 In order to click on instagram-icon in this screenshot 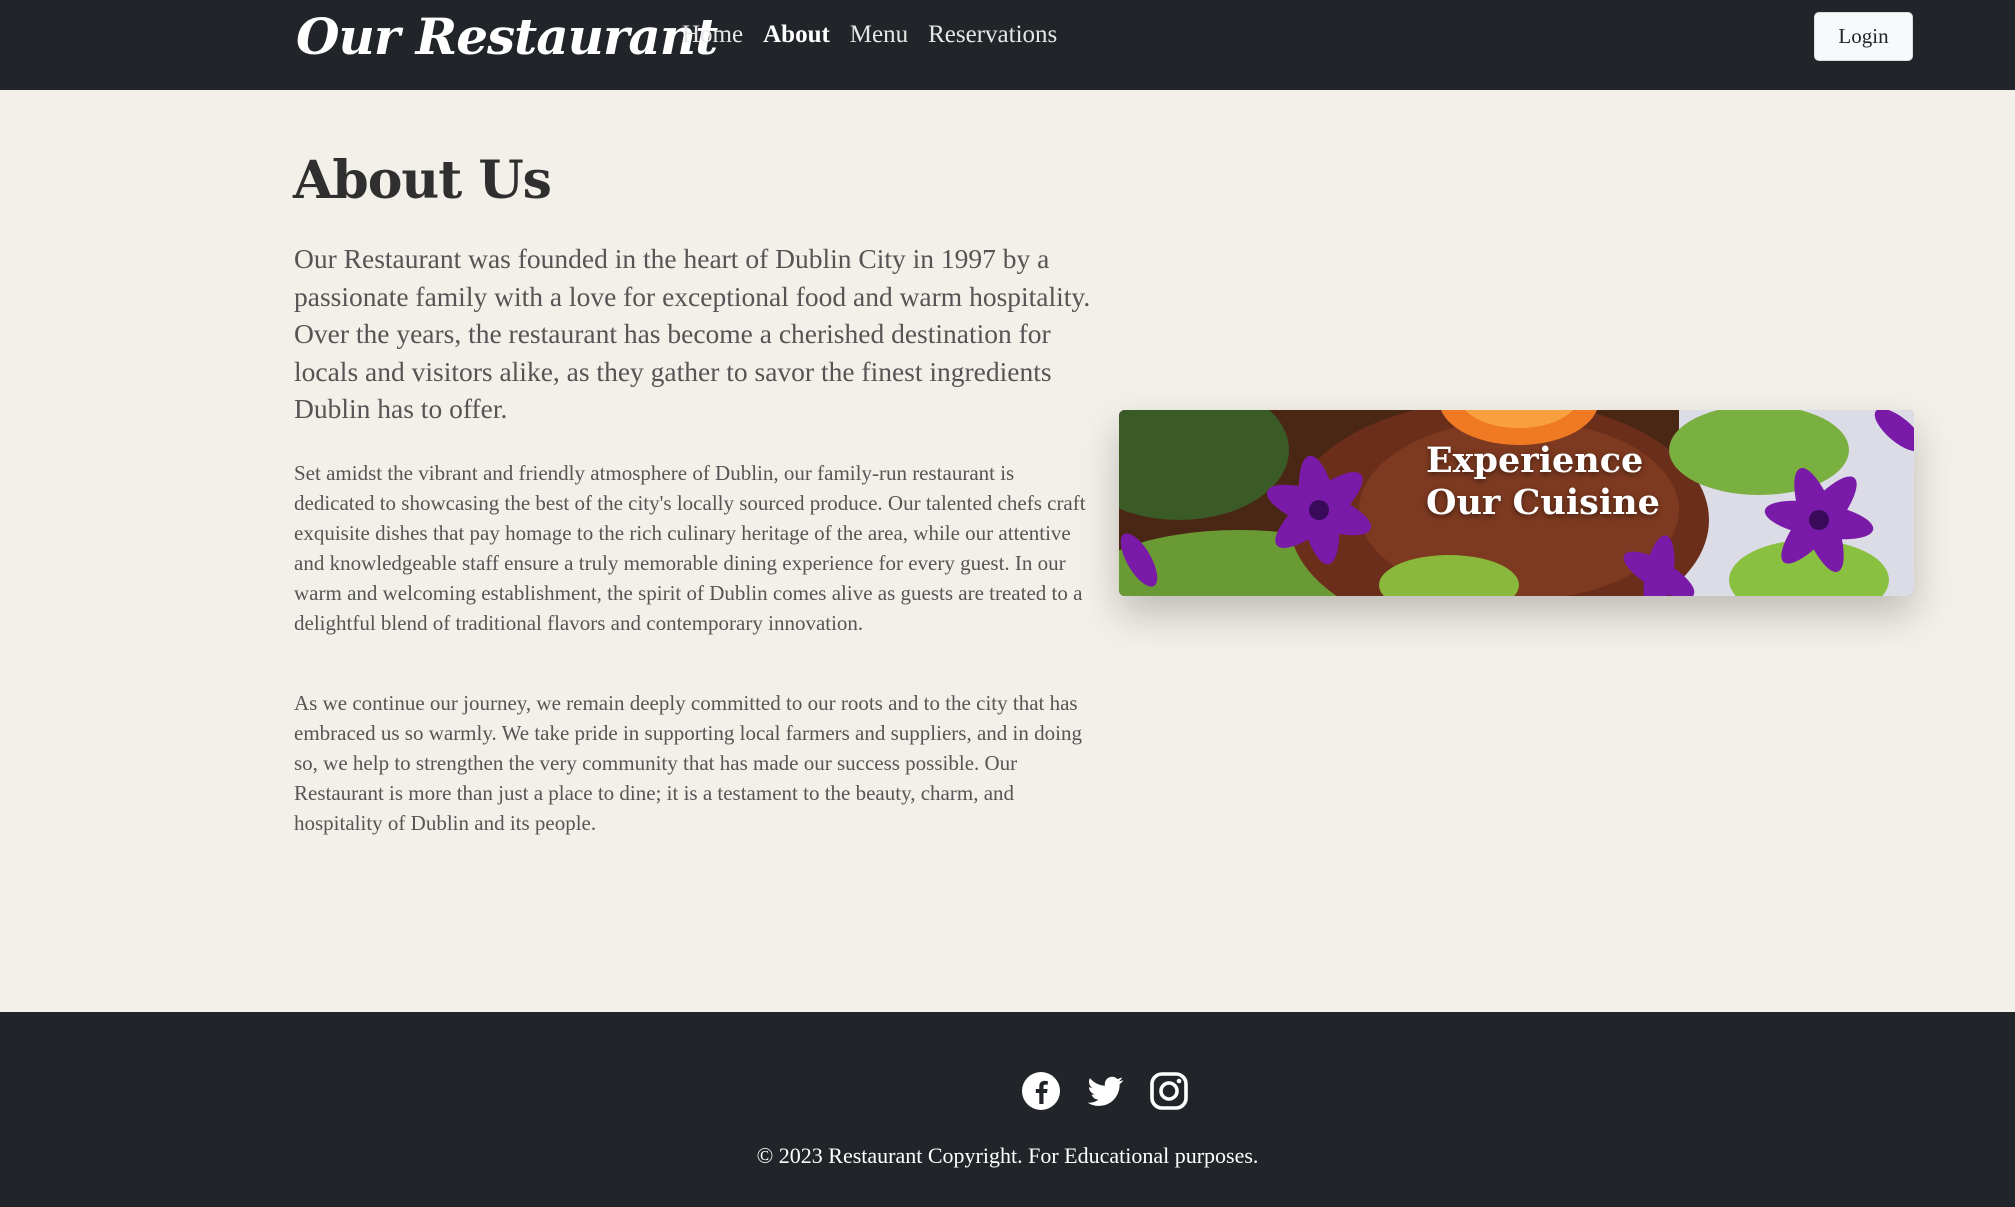, I will do `click(1169, 1091)`.